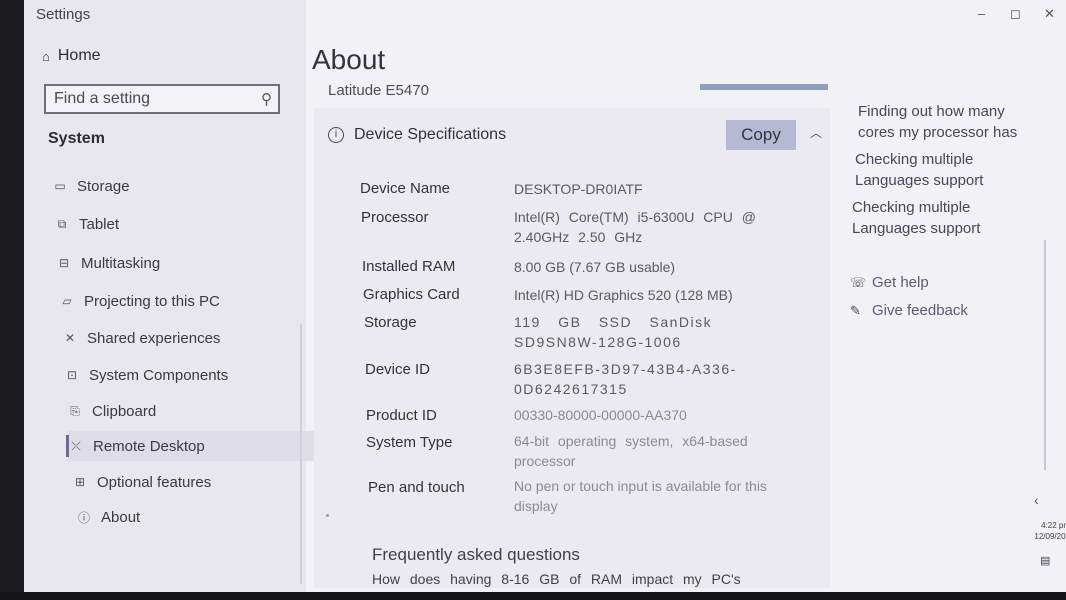 This screenshot has width=1066, height=600. I want to click on get-help-link: ☏ Get help, so click(889, 282).